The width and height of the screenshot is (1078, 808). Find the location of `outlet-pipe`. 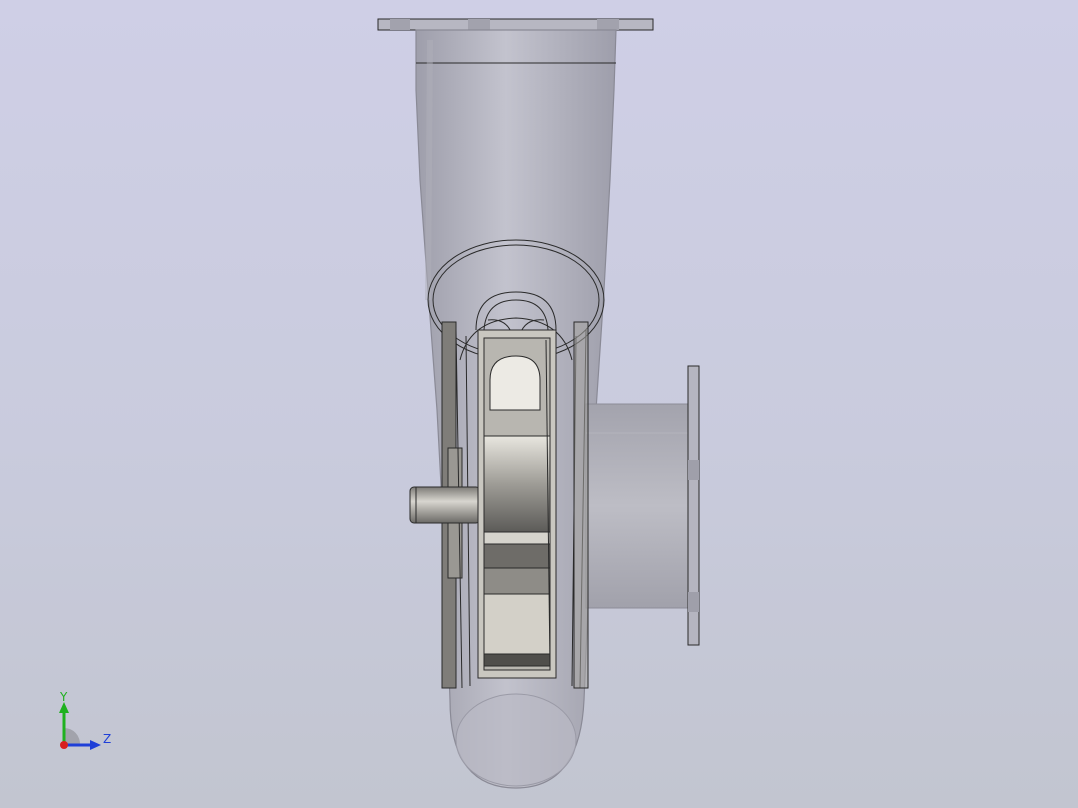

outlet-pipe is located at coordinates (637, 506).